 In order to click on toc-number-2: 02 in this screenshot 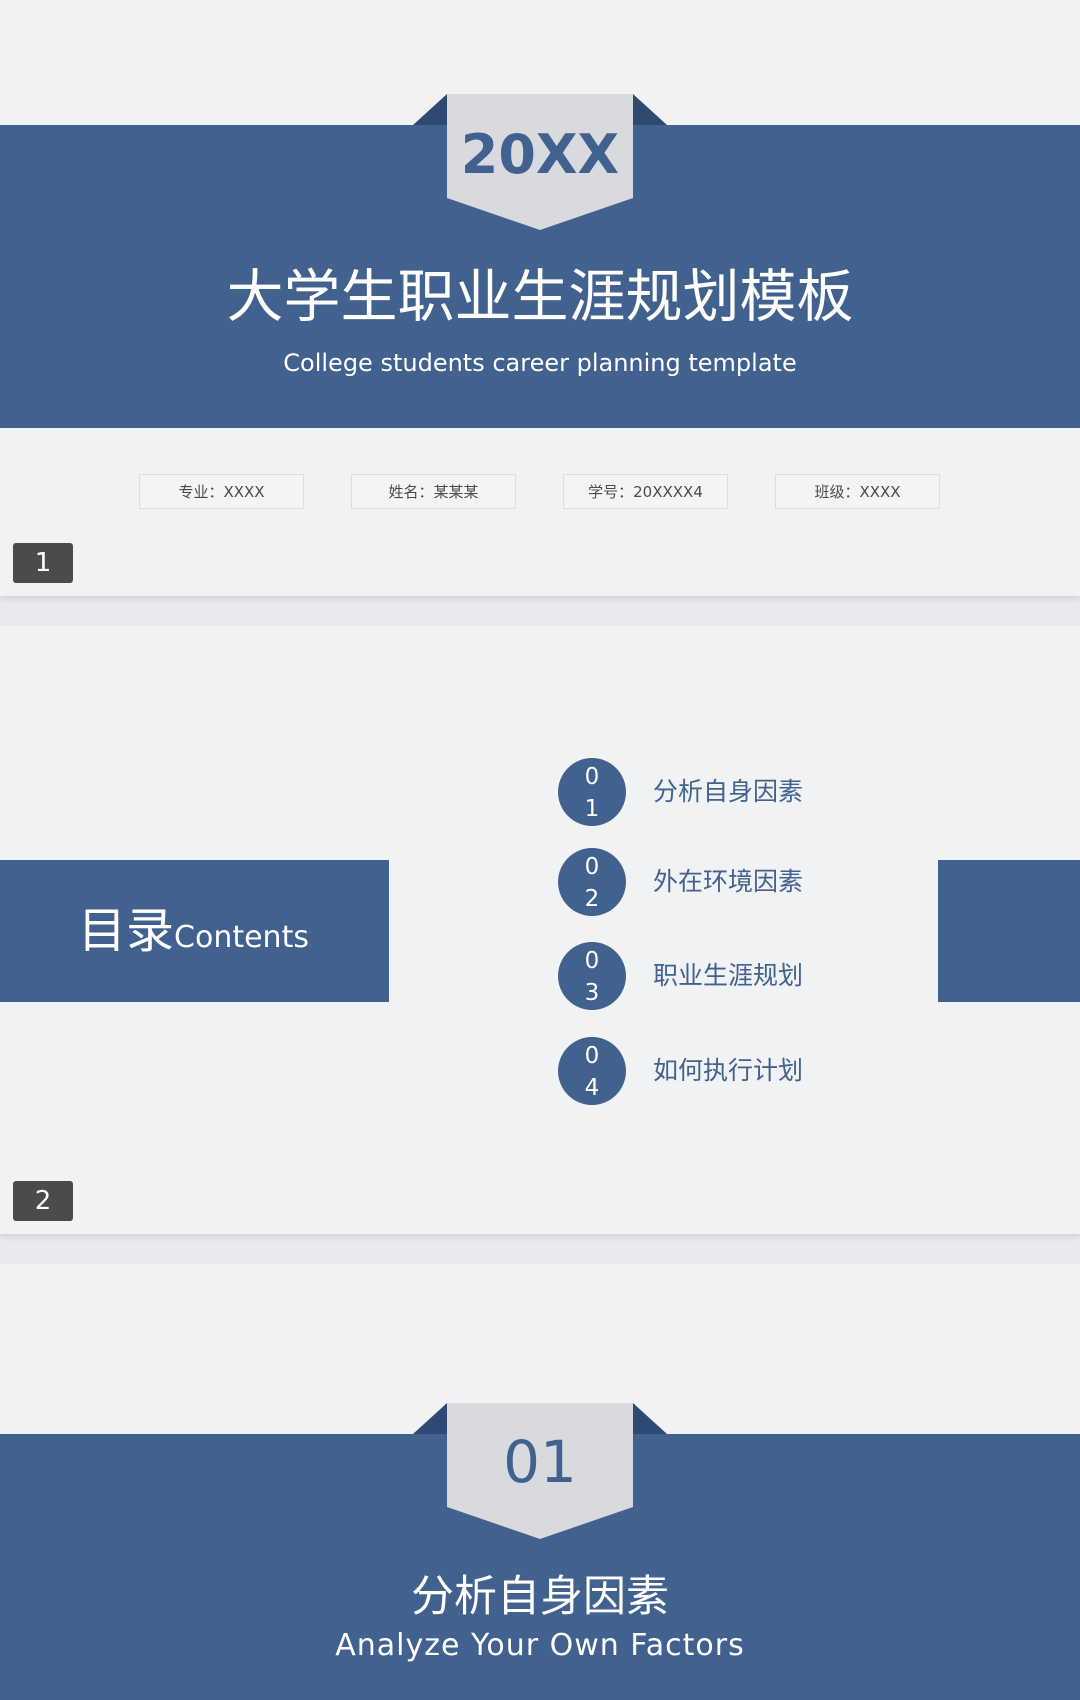, I will do `click(592, 882)`.